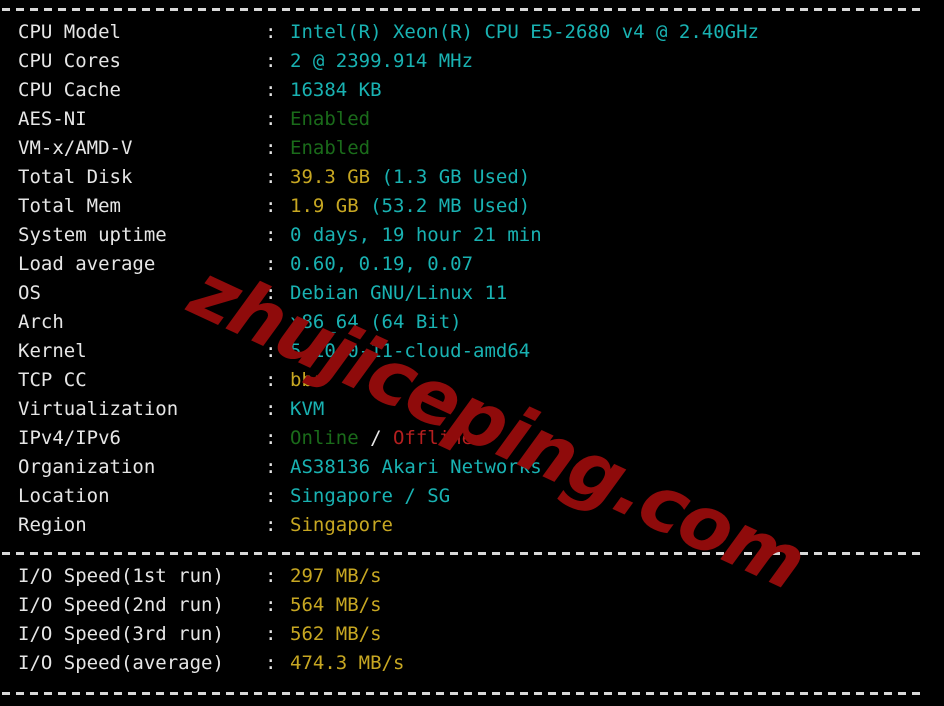  I want to click on info-row-value-part: 2 @ 2399.914 MHz, so click(382, 61).